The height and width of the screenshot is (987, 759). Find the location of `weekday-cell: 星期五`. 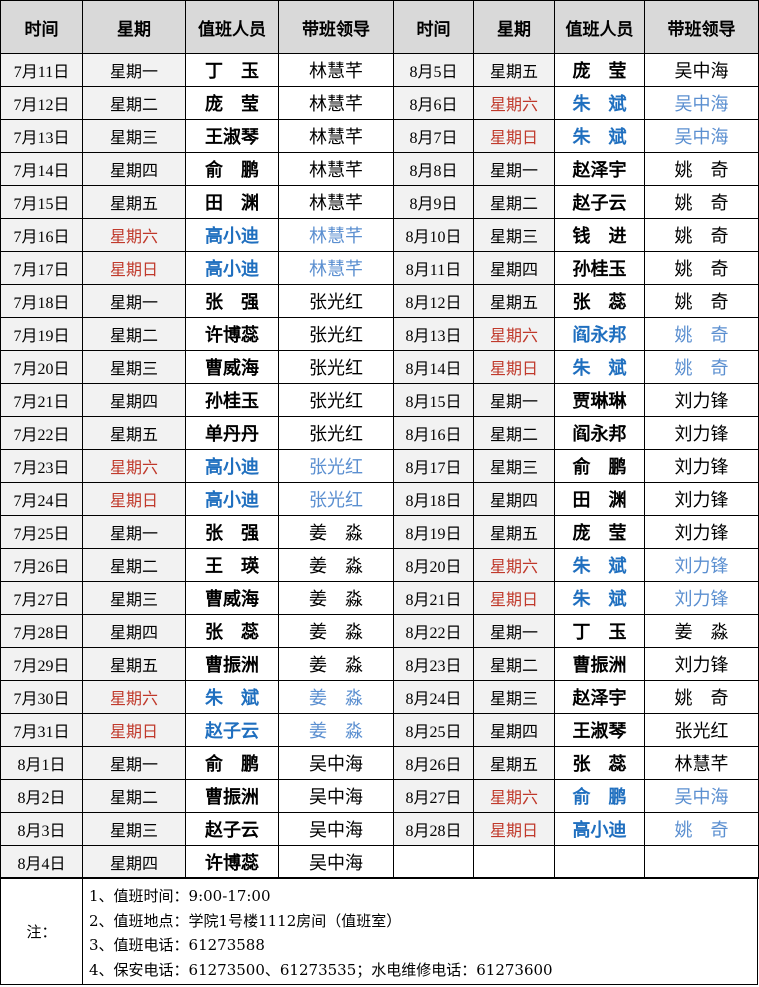

weekday-cell: 星期五 is located at coordinates (134, 433).